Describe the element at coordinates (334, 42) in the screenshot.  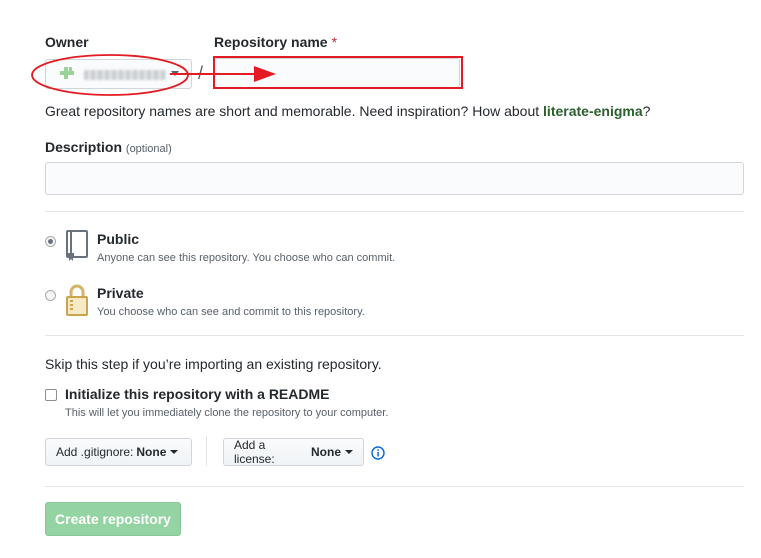
I see `required-marker: *` at that location.